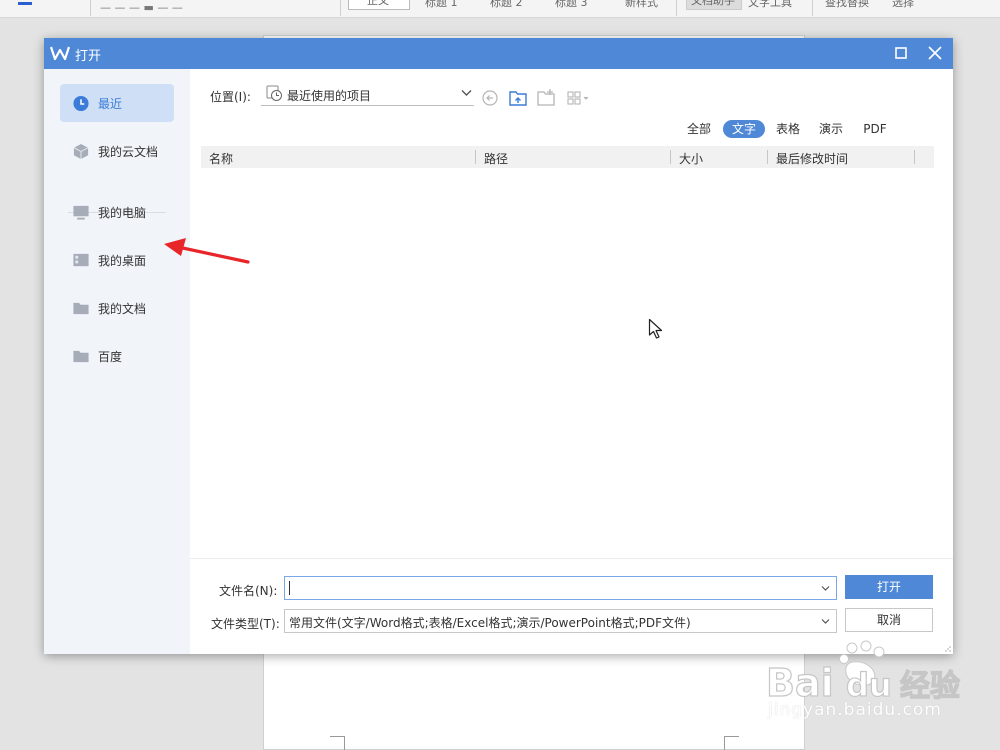  I want to click on style-normal: 正文, so click(379, 5).